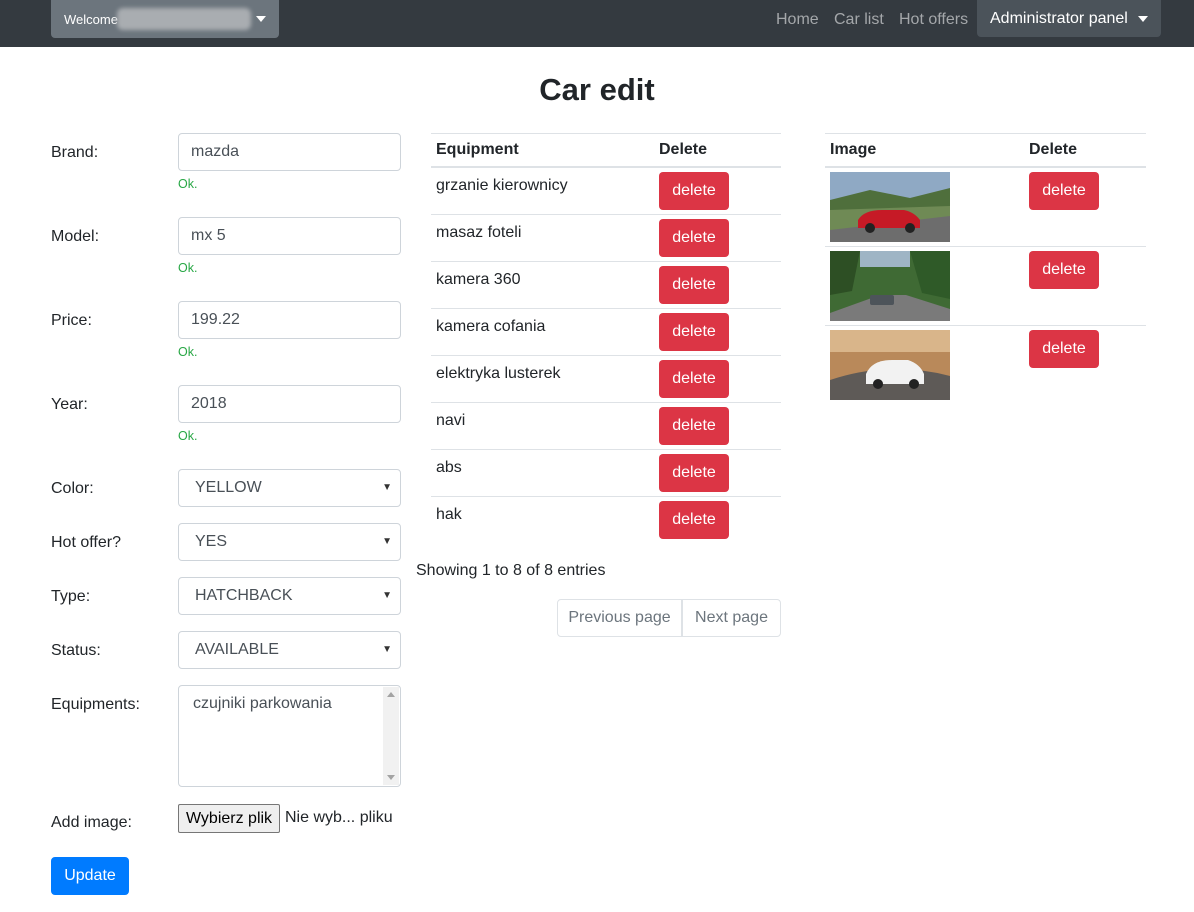  I want to click on admin-panel-dropdown: Administrator panel, so click(1069, 18).